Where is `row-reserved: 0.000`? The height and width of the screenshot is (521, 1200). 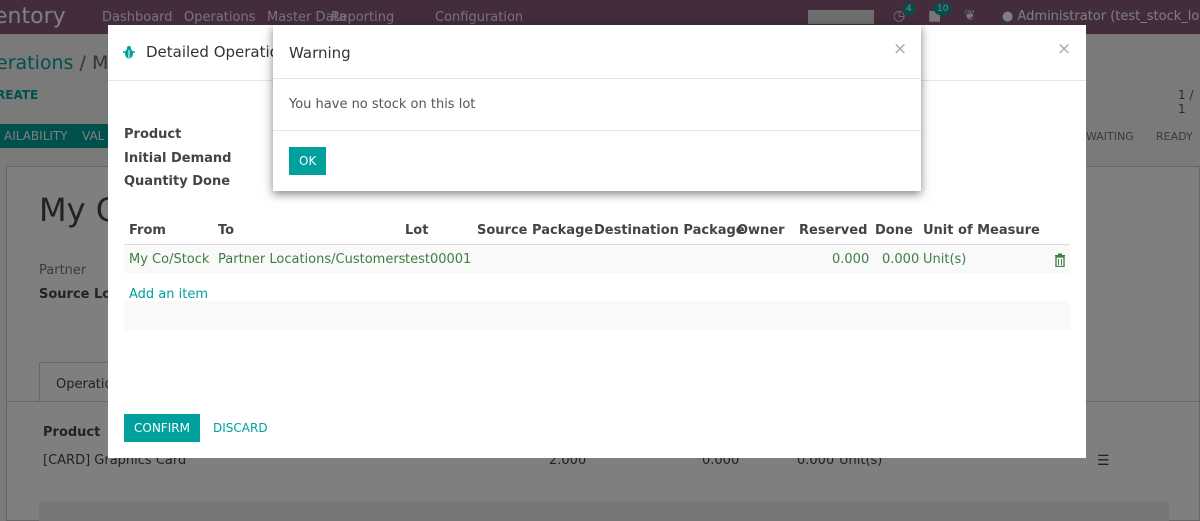 row-reserved: 0.000 is located at coordinates (850, 259).